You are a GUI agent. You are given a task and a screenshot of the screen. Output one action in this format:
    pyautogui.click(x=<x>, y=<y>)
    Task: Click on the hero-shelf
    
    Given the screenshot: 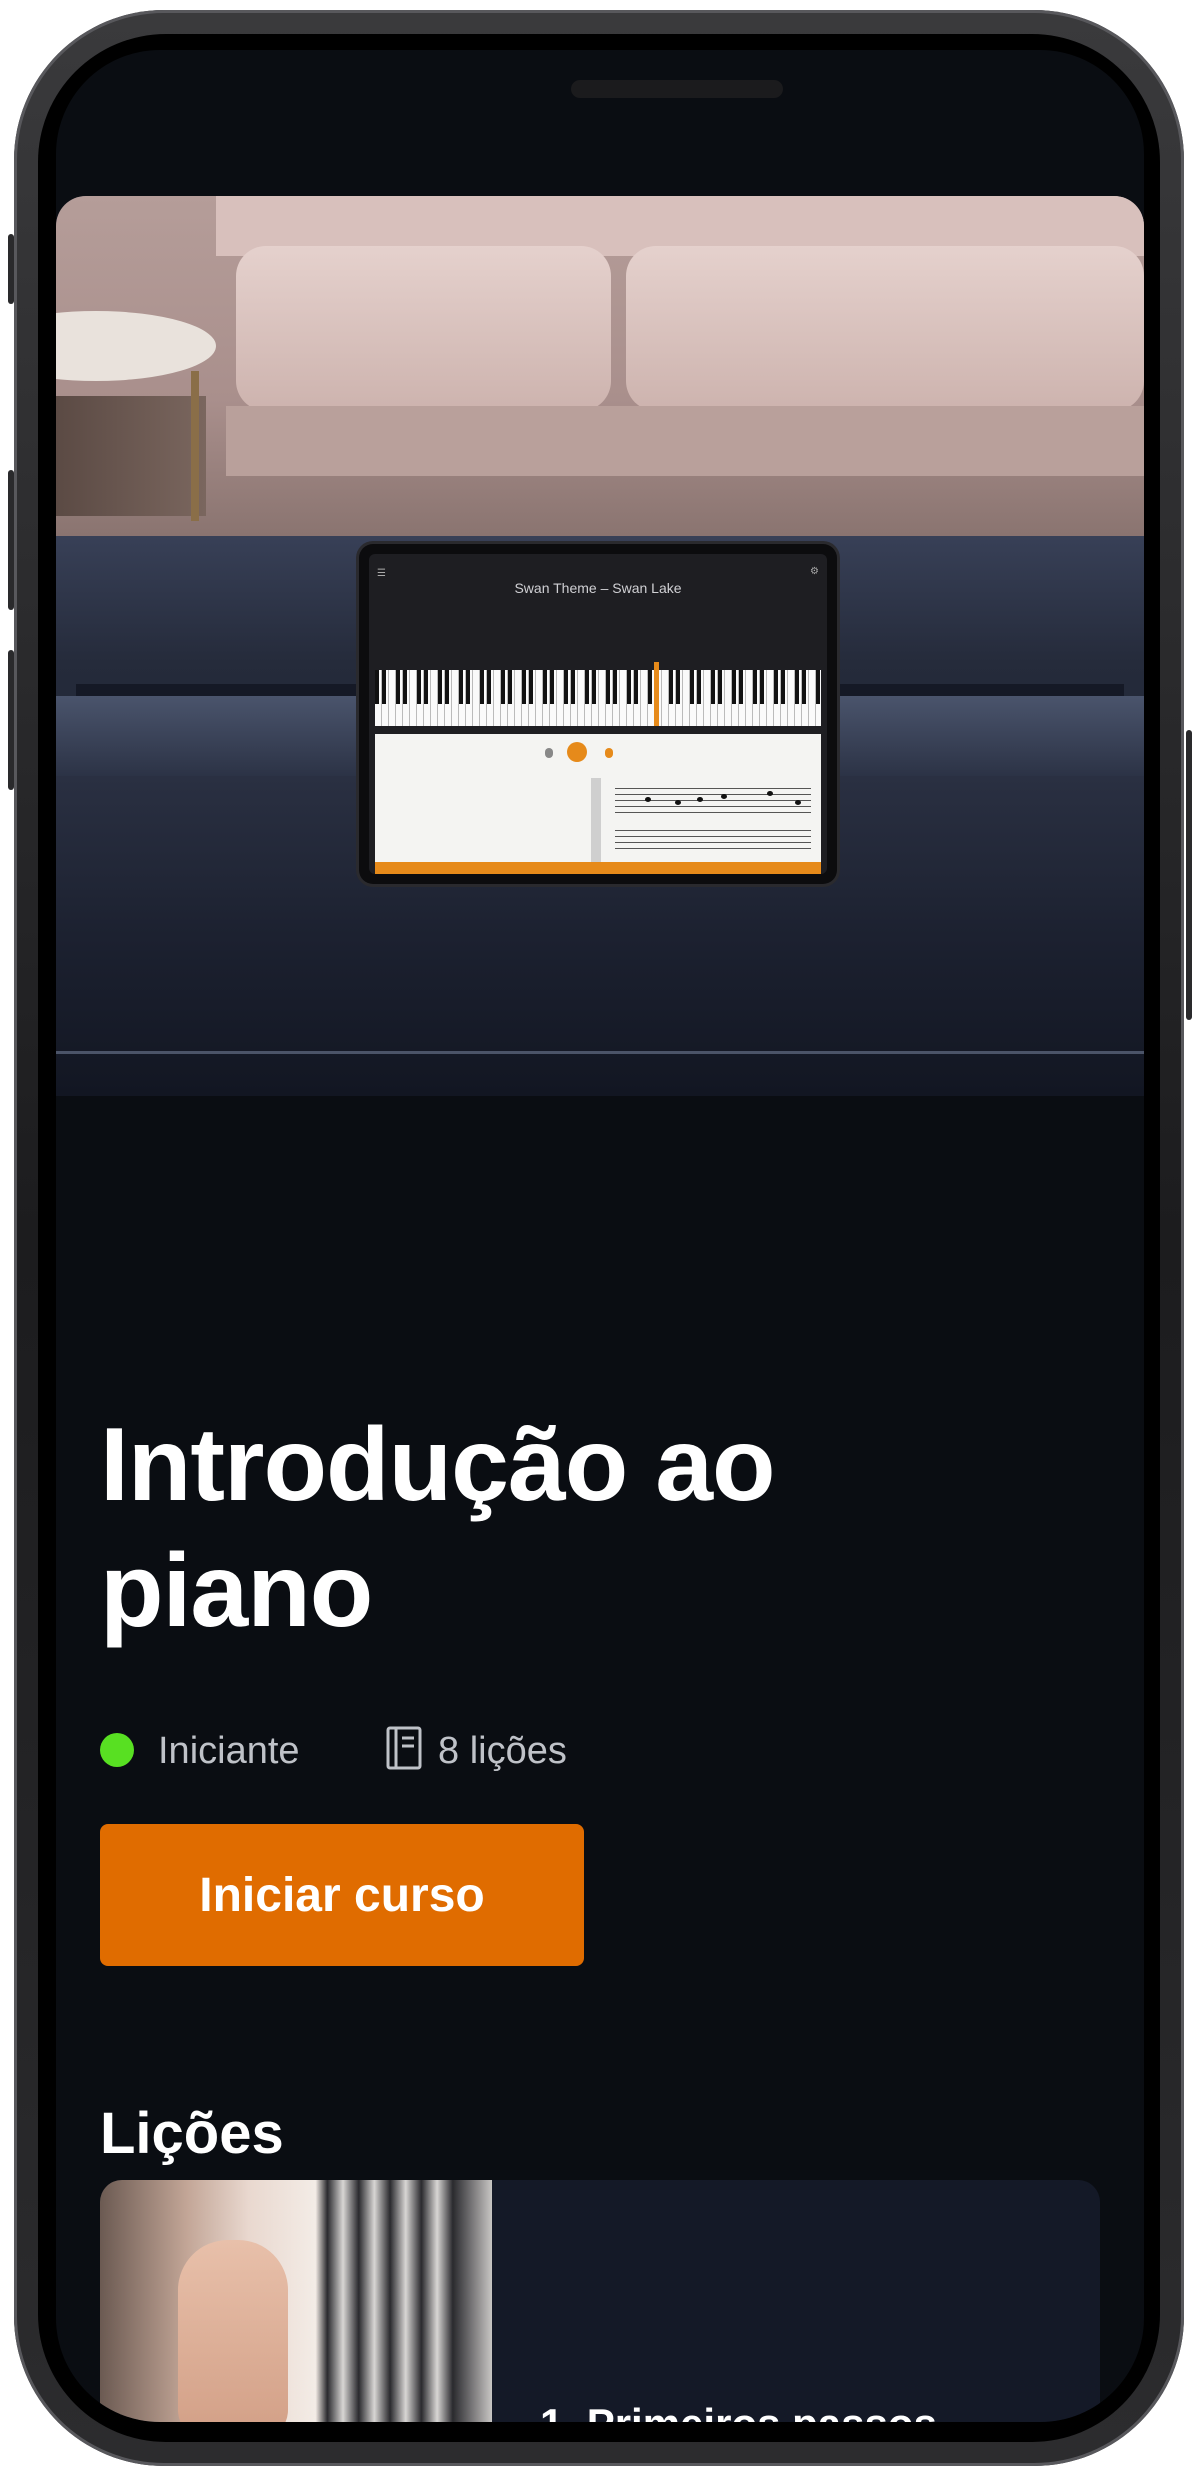 What is the action you would take?
    pyautogui.click(x=131, y=456)
    